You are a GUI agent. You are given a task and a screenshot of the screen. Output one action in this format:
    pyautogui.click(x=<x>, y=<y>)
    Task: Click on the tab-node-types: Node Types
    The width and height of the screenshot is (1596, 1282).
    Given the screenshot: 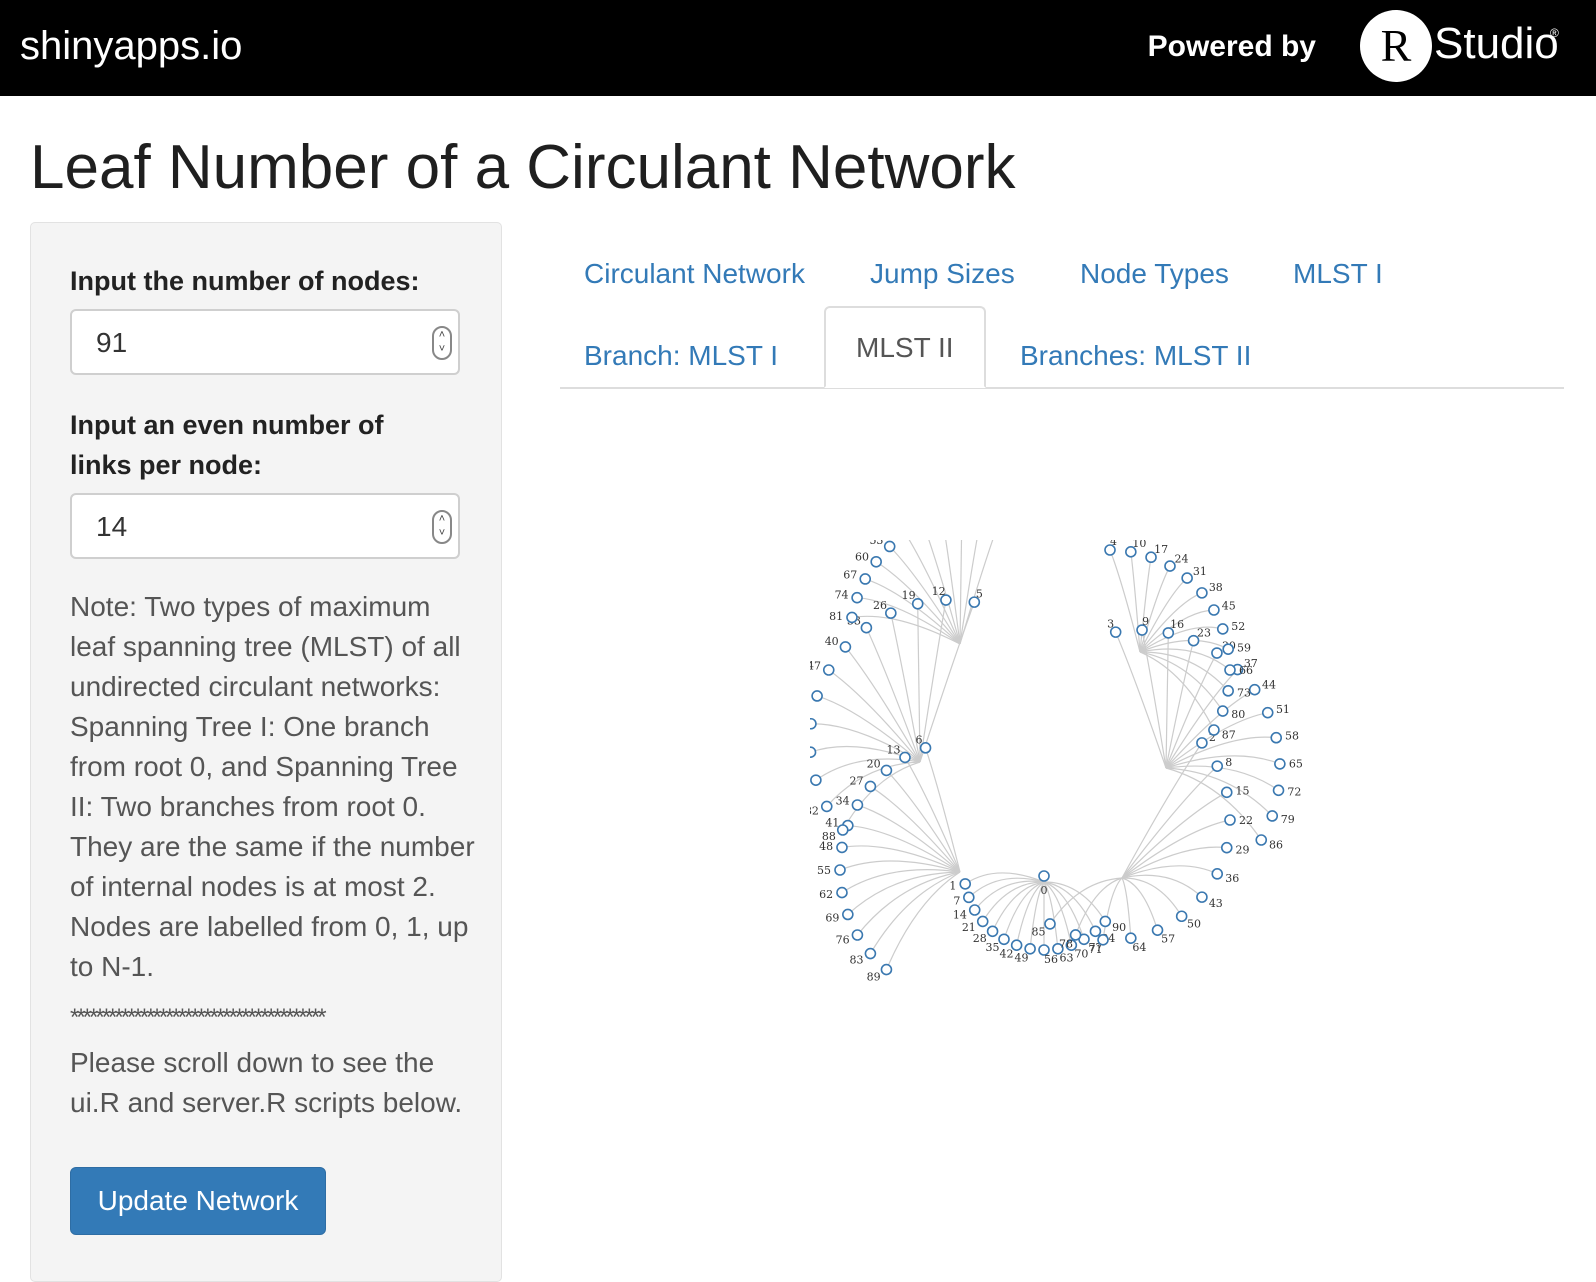 What is the action you would take?
    pyautogui.click(x=1154, y=273)
    